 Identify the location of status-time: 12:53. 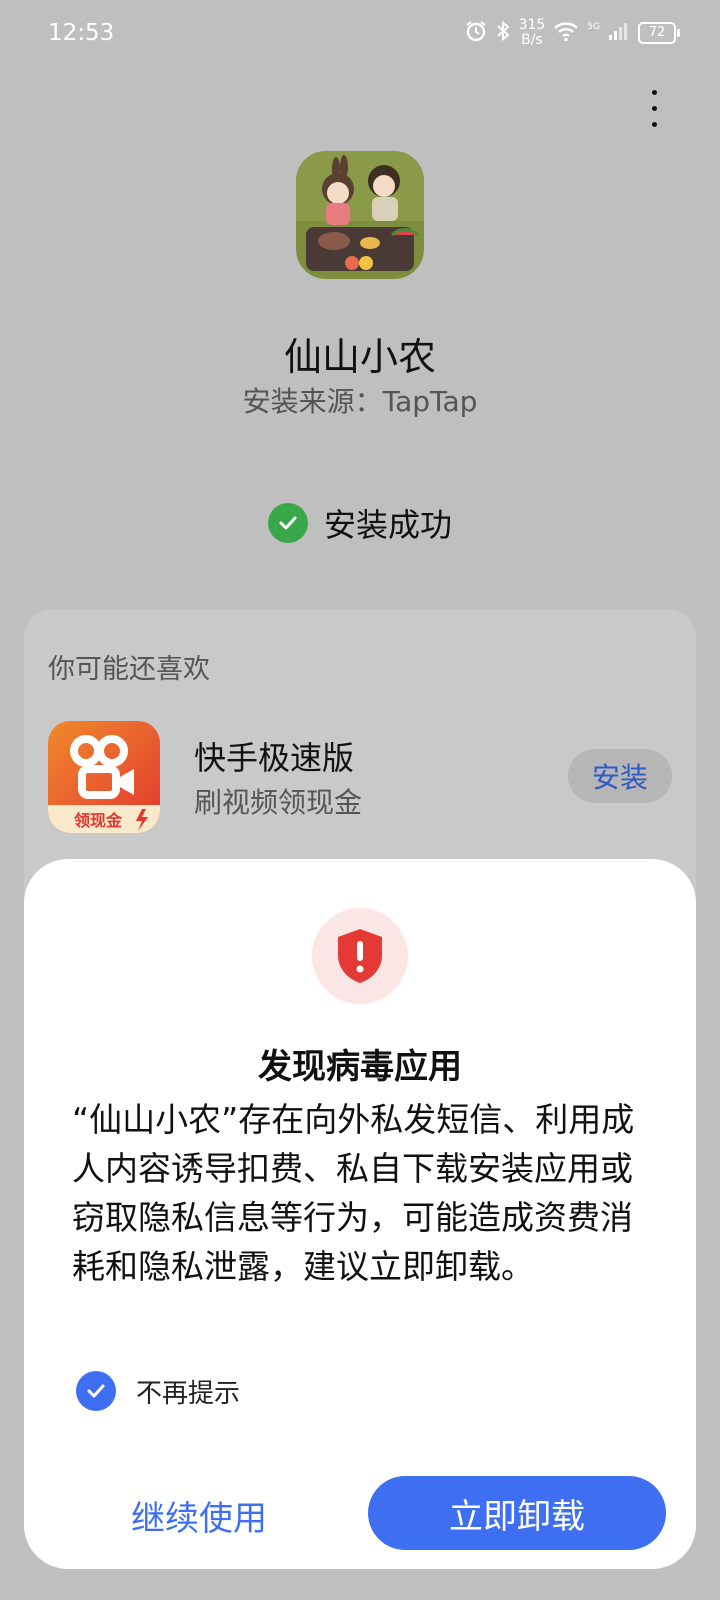
(81, 33).